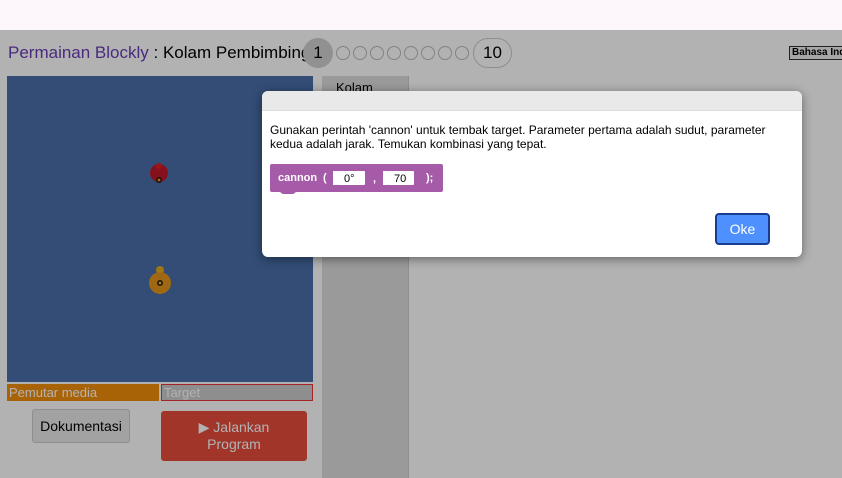  I want to click on dialog-header, so click(532, 101).